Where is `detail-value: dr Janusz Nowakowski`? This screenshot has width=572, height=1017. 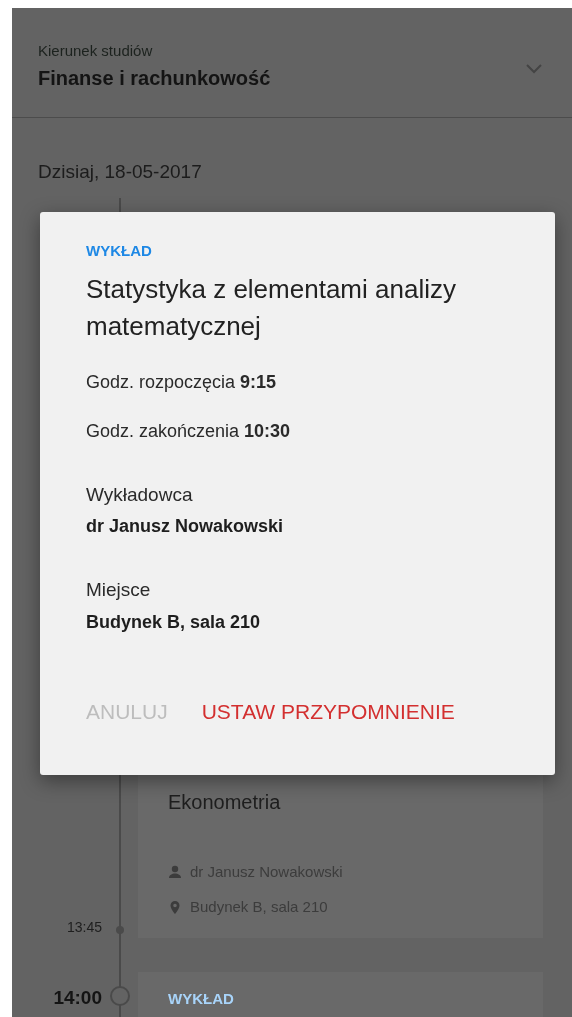
detail-value: dr Janusz Nowakowski is located at coordinates (185, 526).